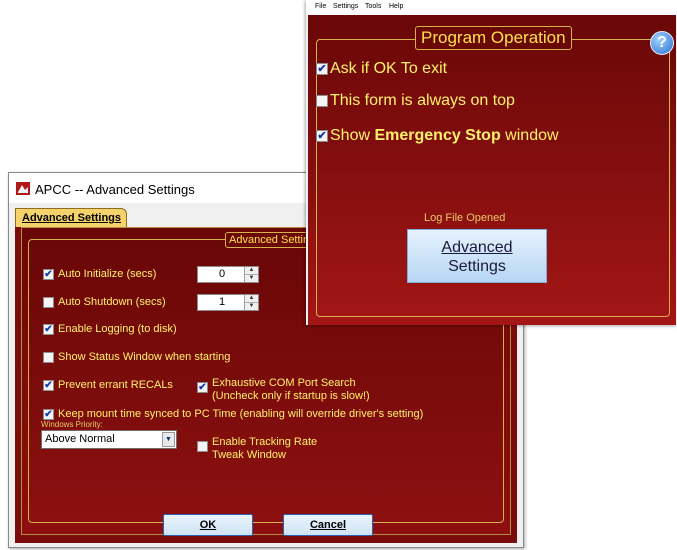 Image resolution: width=677 pixels, height=550 pixels. I want to click on help-icon: ?, so click(662, 43).